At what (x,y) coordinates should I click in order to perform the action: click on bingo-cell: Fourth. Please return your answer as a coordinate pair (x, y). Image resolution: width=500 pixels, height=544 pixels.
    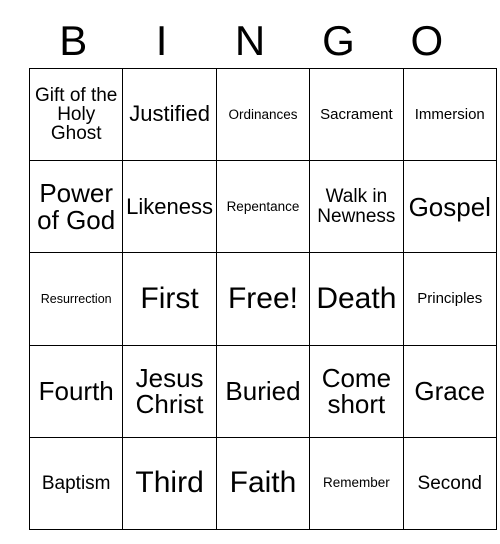
    Looking at the image, I should click on (76, 391).